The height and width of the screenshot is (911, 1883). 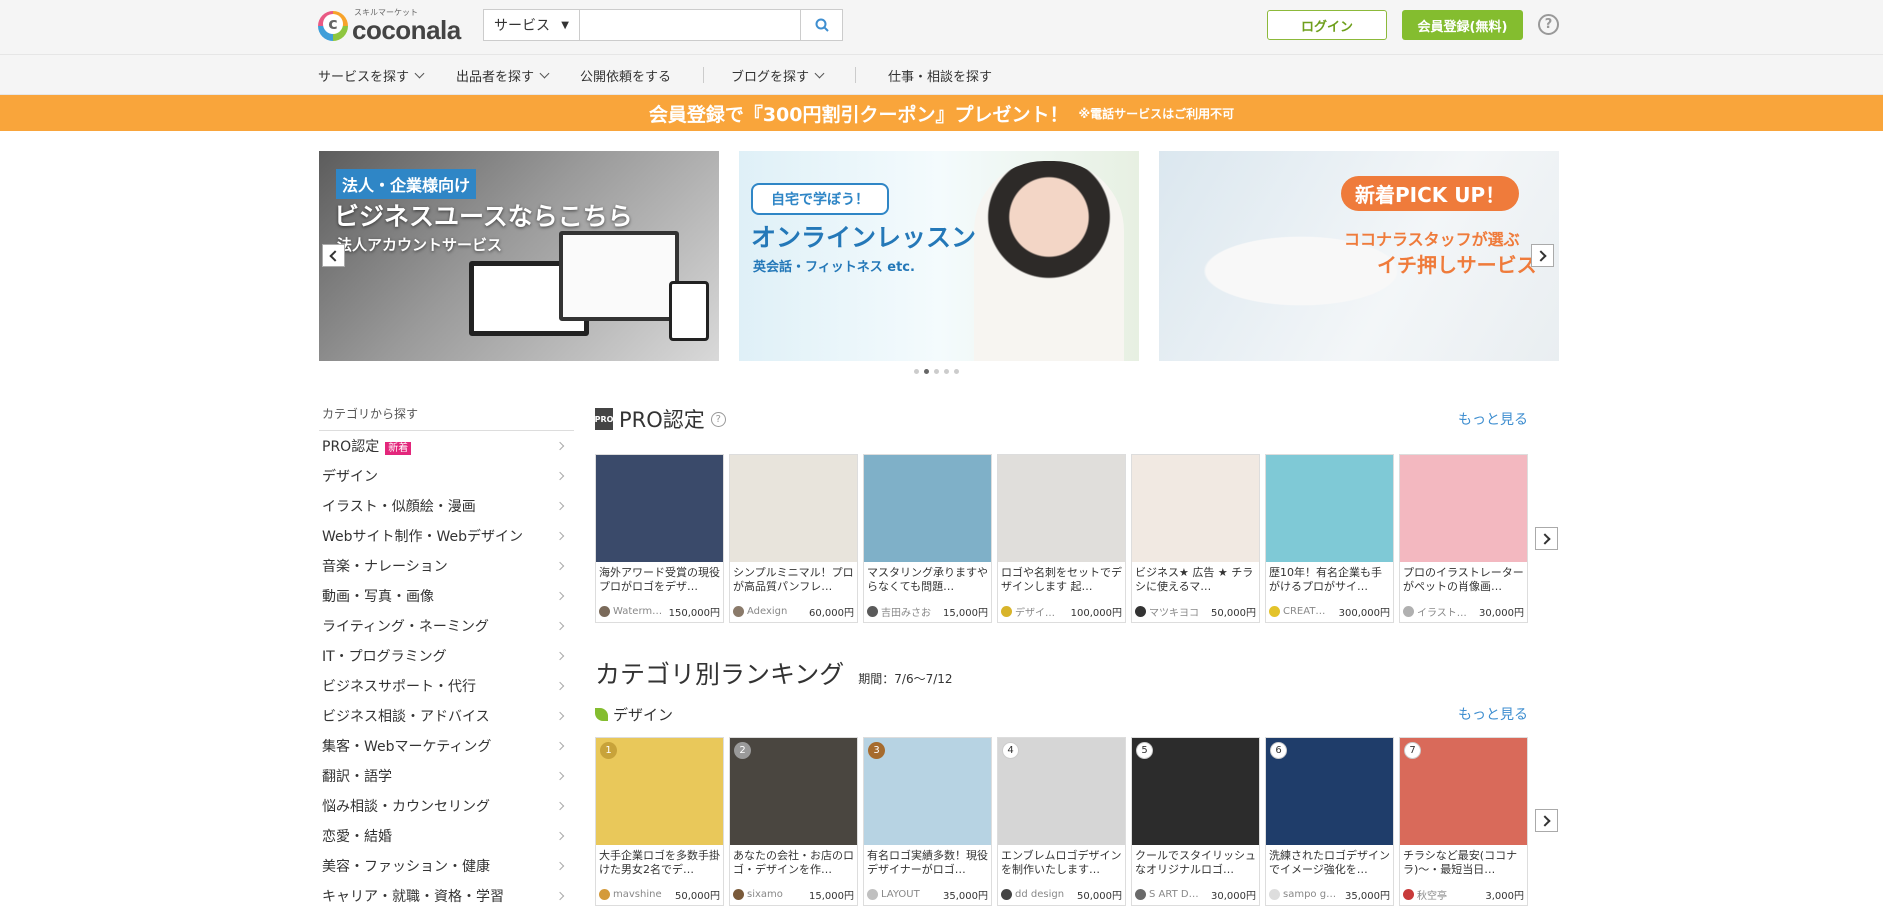 I want to click on login-button: ログイン, so click(x=1327, y=25).